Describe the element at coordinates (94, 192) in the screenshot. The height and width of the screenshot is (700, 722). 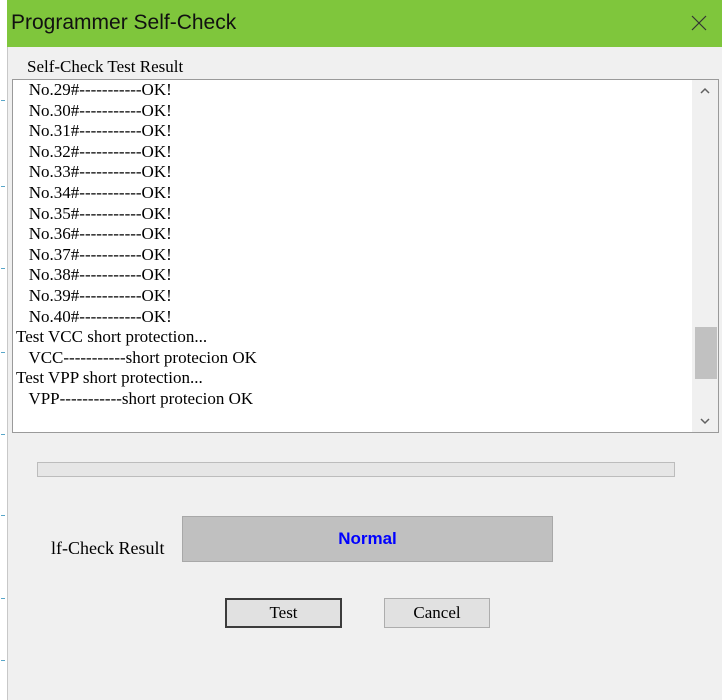
I see `log-line: No.34#-----------OK!` at that location.